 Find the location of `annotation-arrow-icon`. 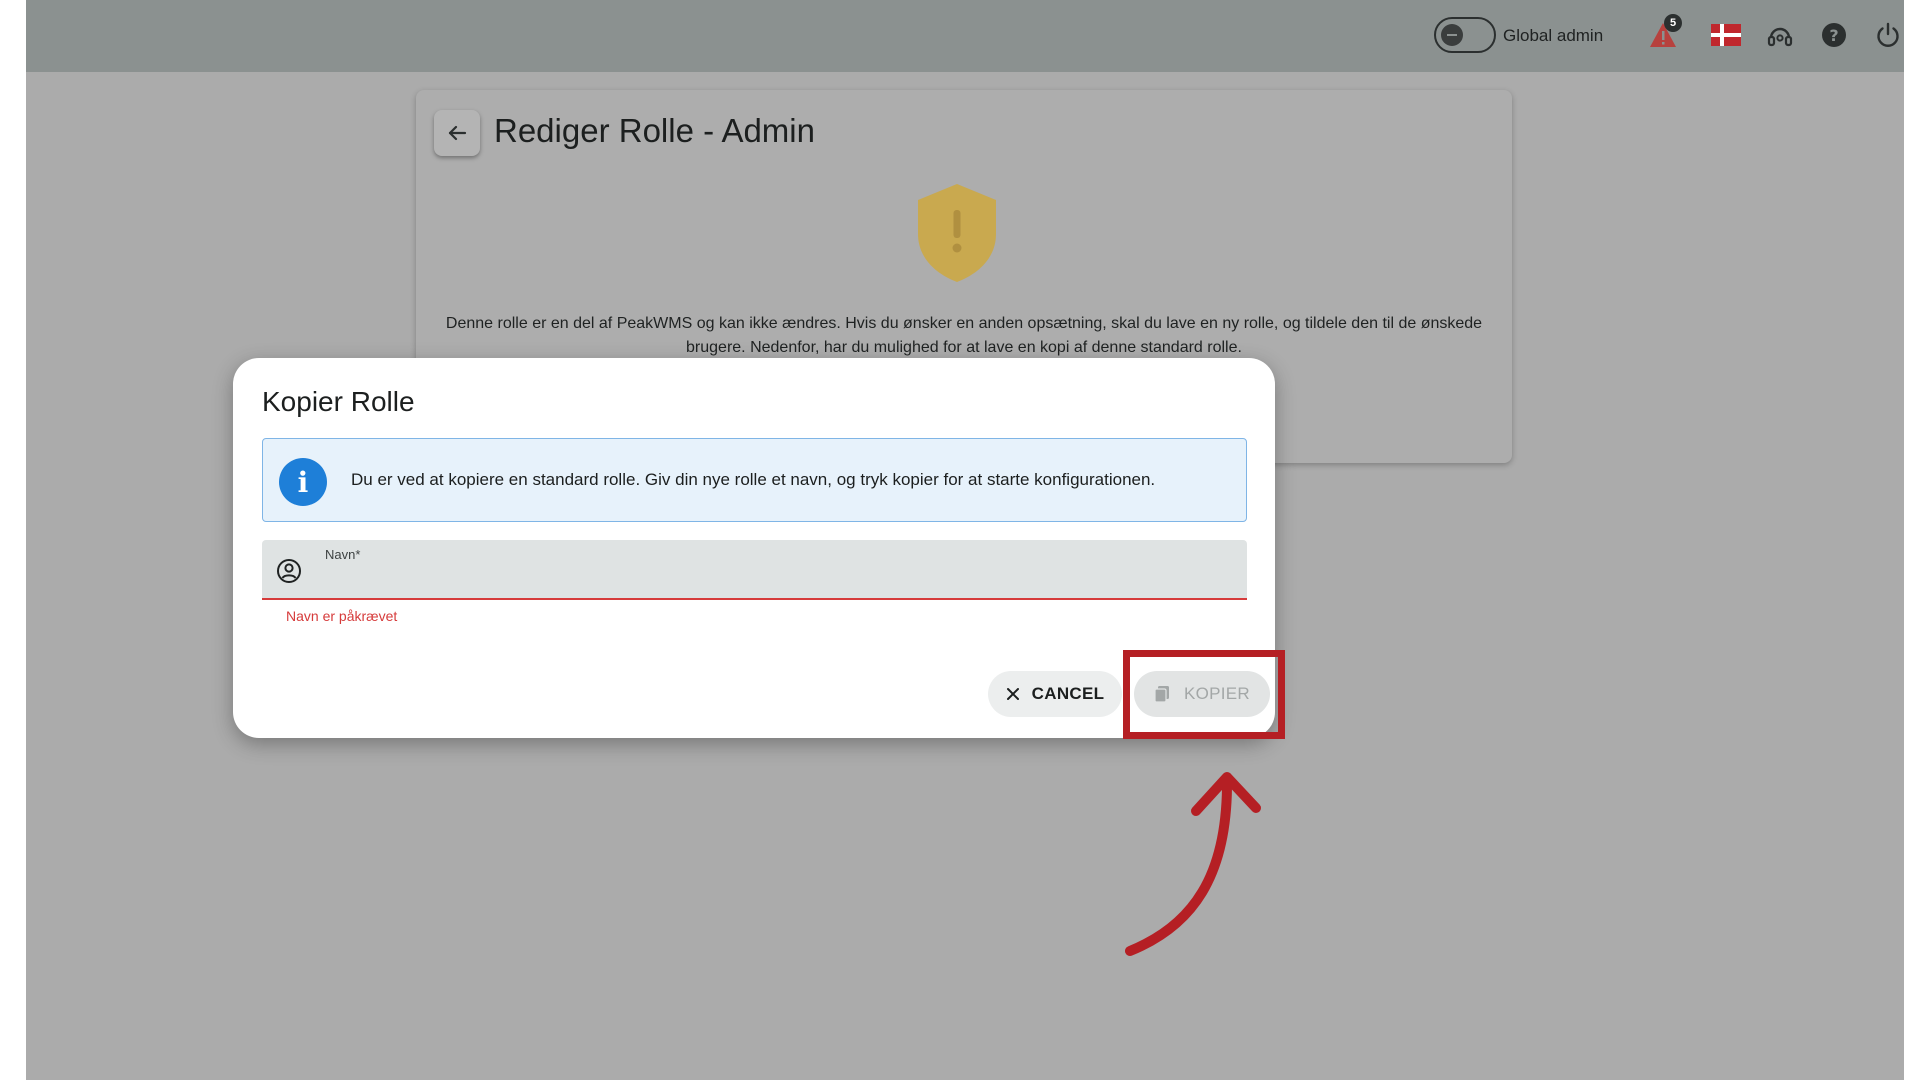

annotation-arrow-icon is located at coordinates (1193, 864).